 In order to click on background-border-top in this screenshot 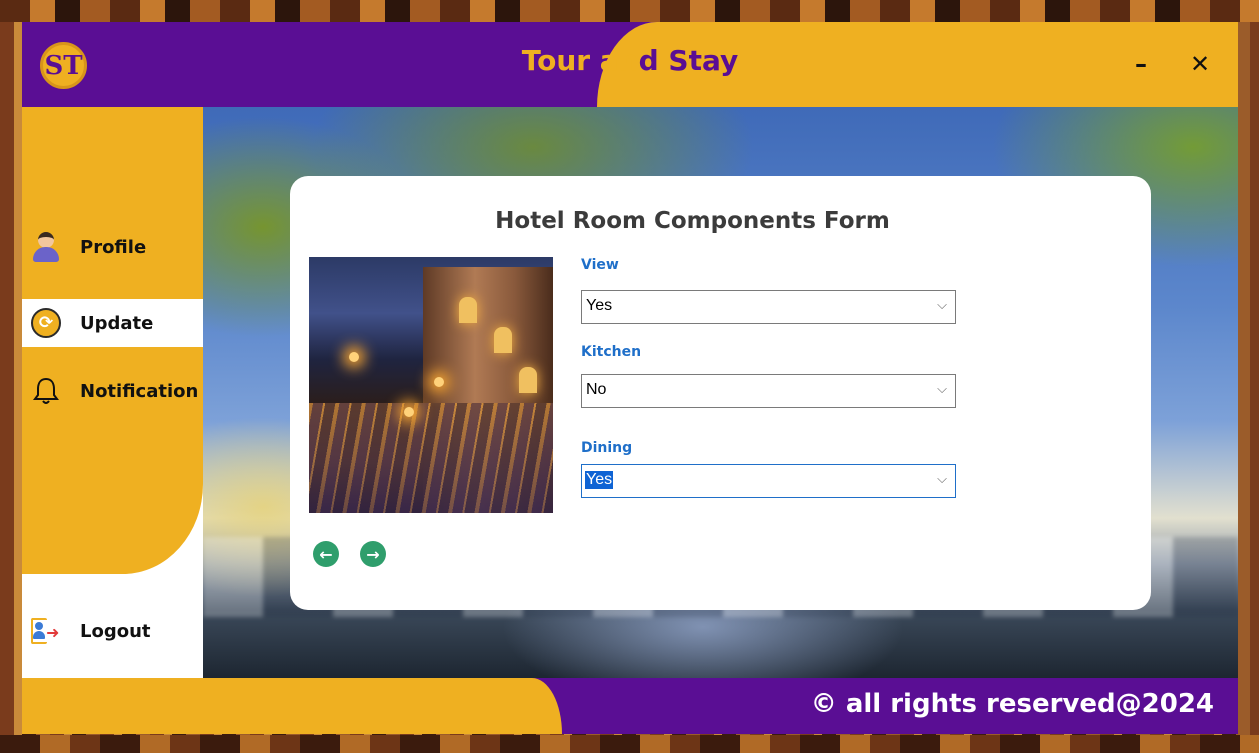, I will do `click(629, 11)`.